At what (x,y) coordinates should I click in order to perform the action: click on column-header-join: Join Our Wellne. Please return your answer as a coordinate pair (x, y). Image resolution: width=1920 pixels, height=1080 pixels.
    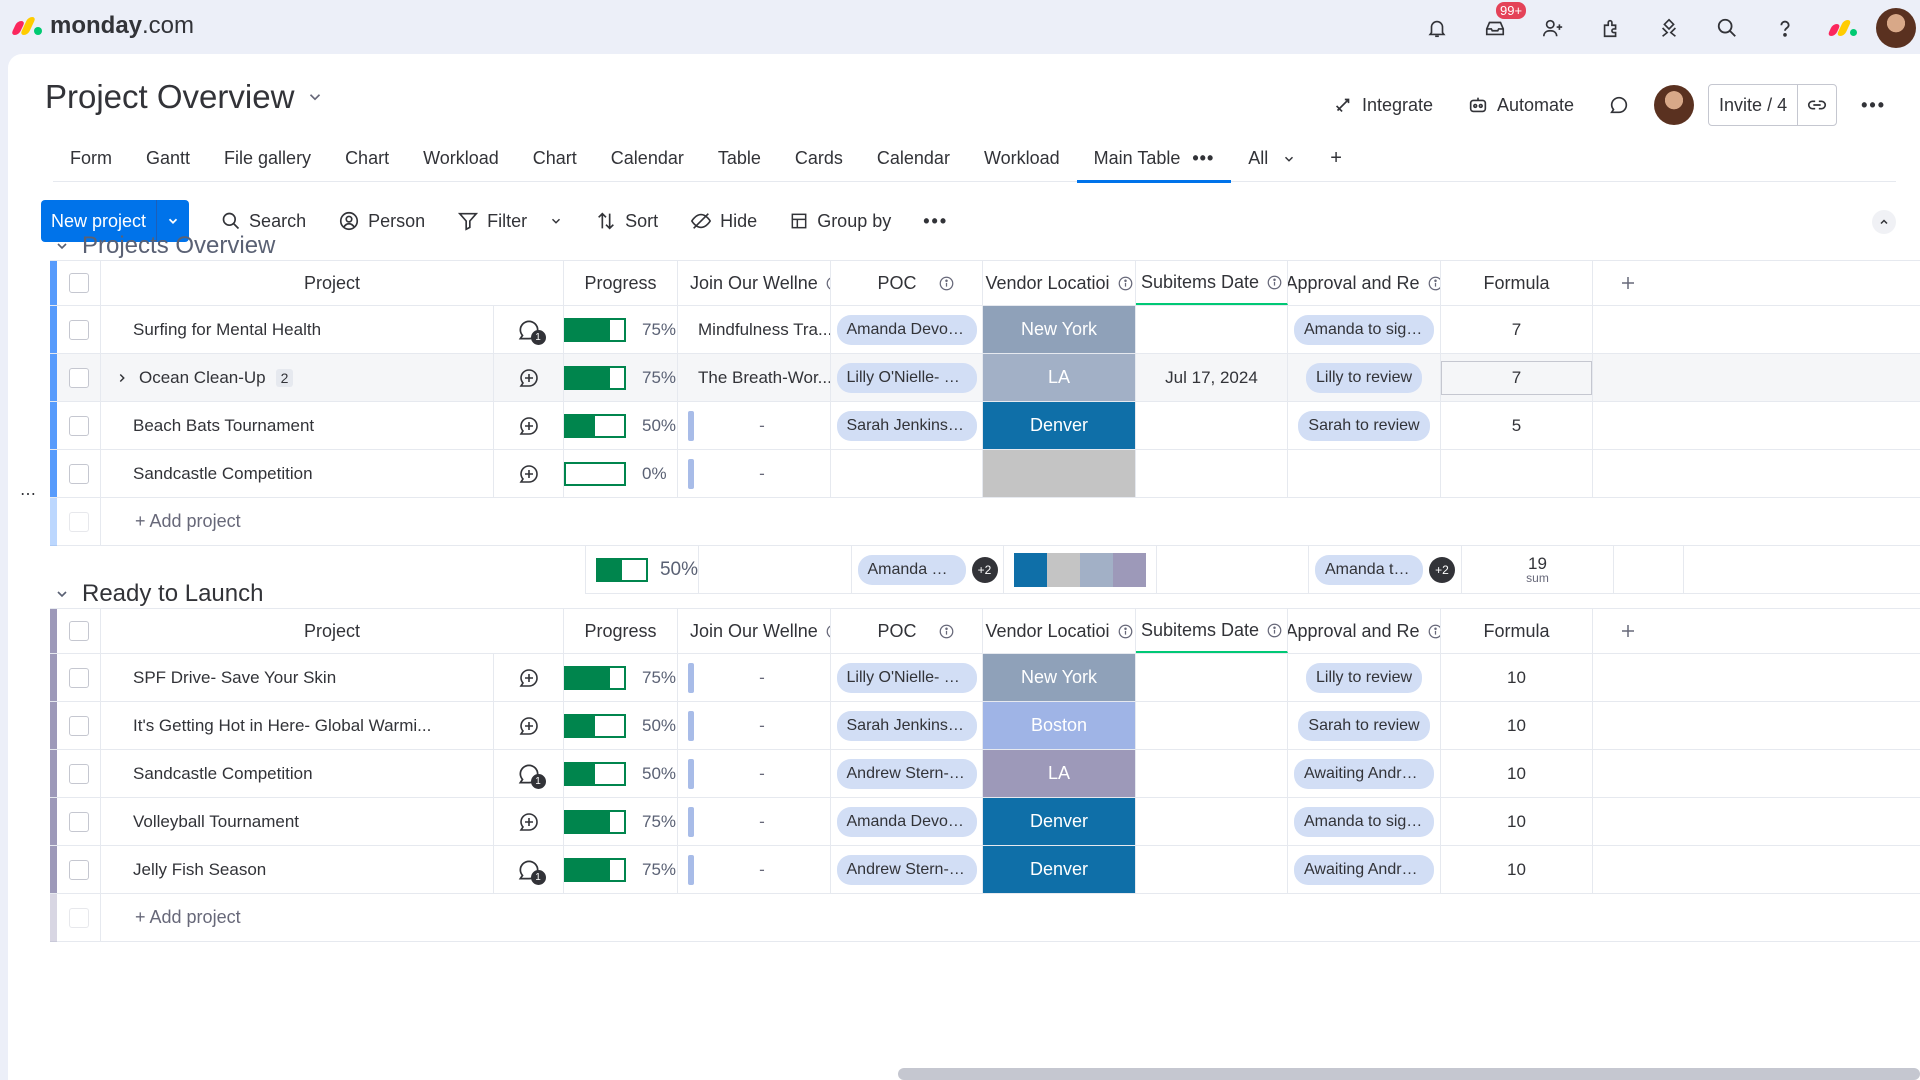
    Looking at the image, I should click on (754, 283).